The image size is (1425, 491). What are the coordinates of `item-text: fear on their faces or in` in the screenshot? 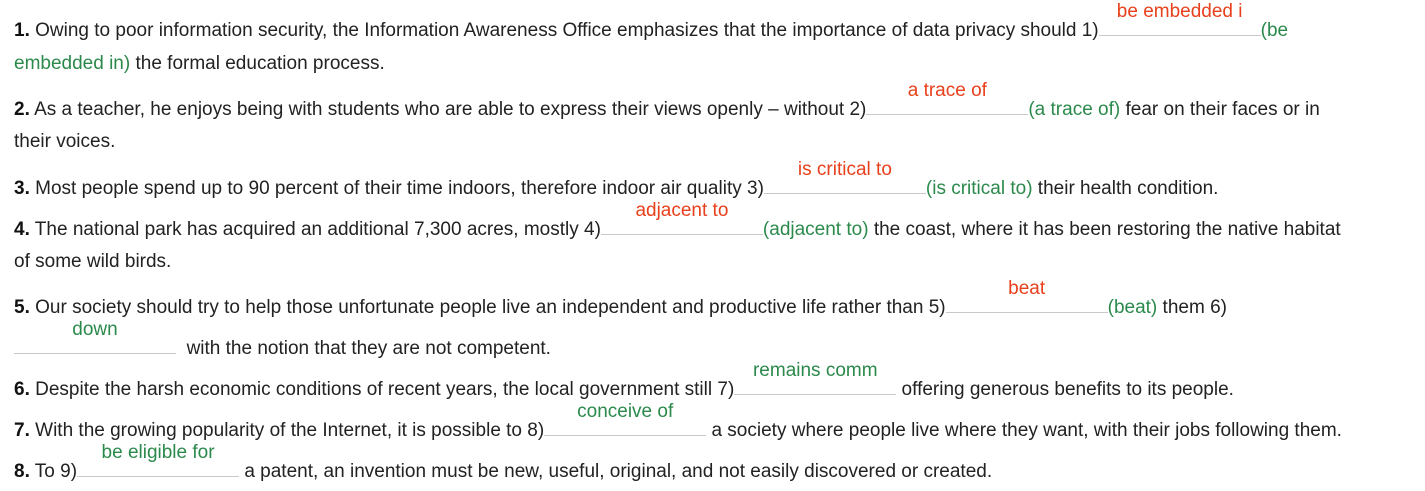 It's located at (1220, 109).